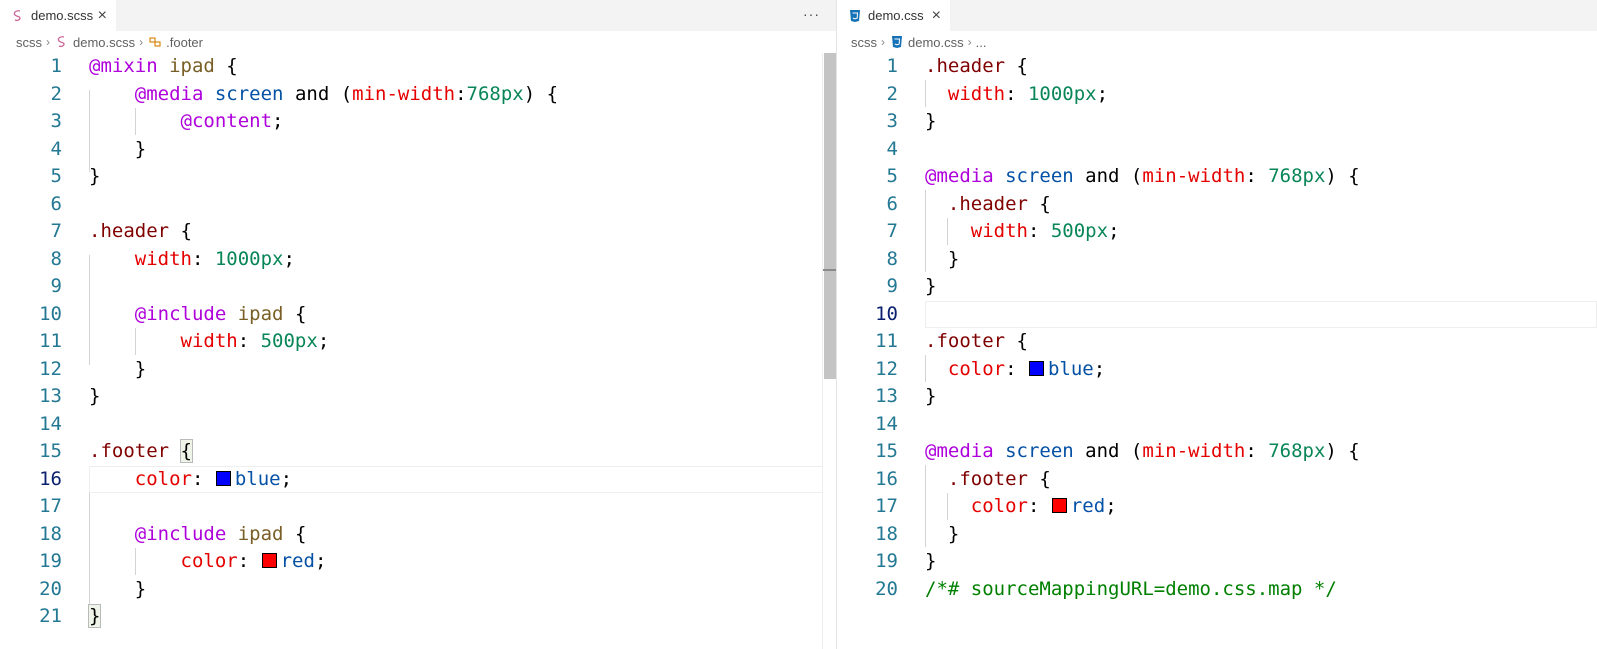 The image size is (1597, 649). Describe the element at coordinates (104, 42) in the screenshot. I see `breadcrumb-file: demo.scss` at that location.